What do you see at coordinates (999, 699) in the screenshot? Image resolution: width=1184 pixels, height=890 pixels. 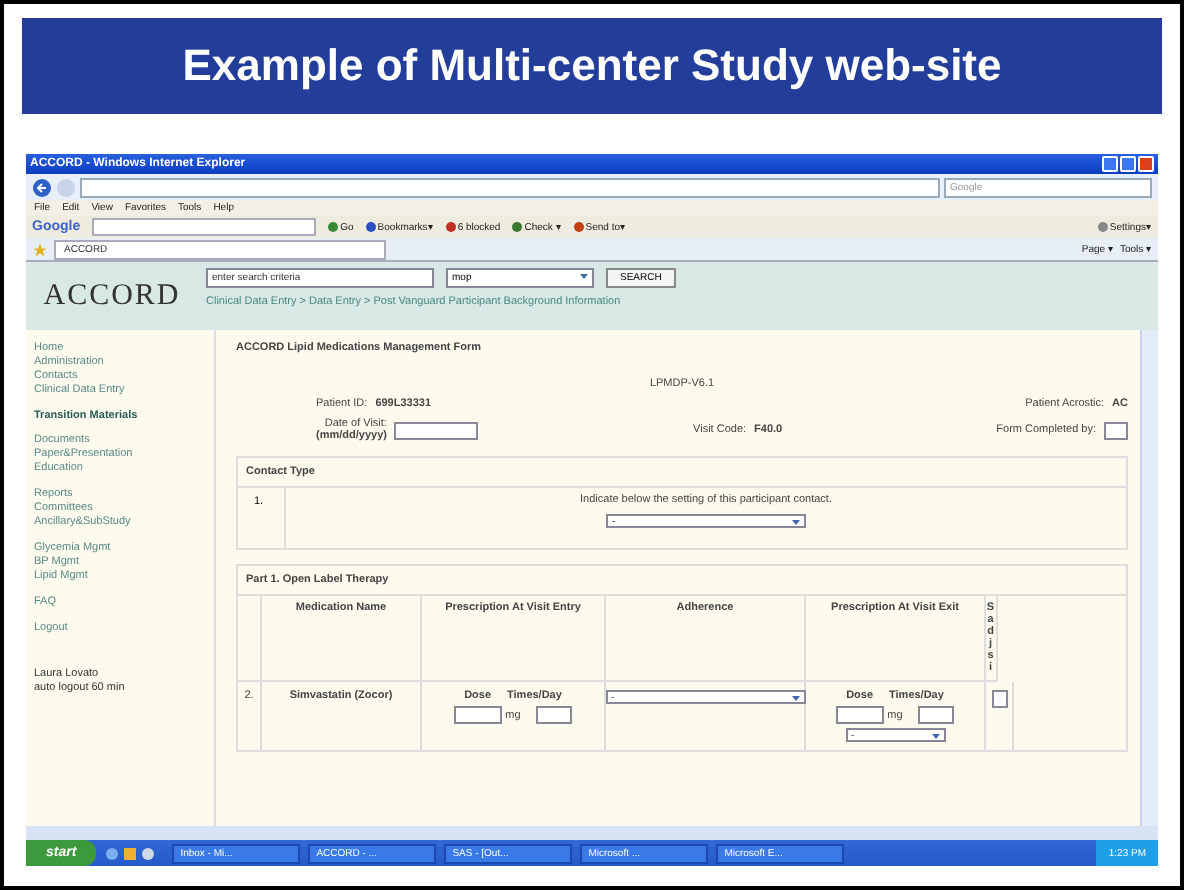 I see `adjust-input` at bounding box center [999, 699].